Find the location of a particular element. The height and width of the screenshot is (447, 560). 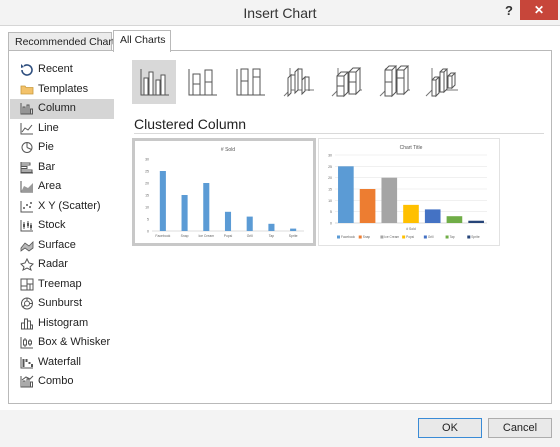

x-tick-label: Facebook is located at coordinates (162, 236).